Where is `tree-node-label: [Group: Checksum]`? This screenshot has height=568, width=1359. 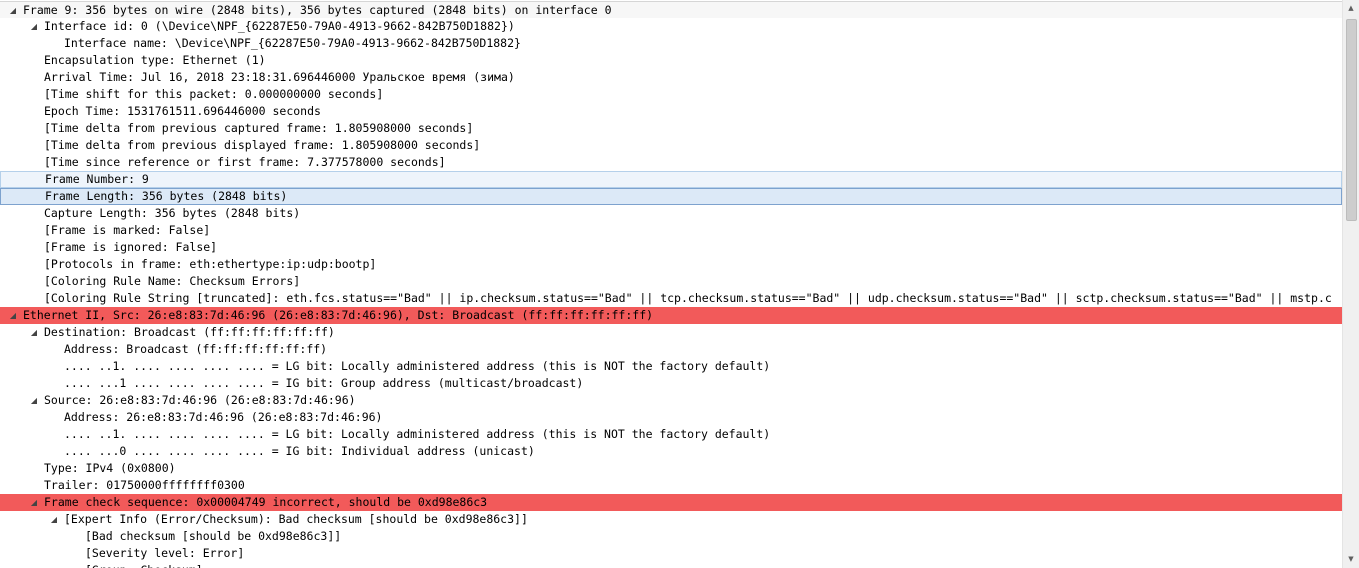
tree-node-label: [Group: Checksum] is located at coordinates (144, 565).